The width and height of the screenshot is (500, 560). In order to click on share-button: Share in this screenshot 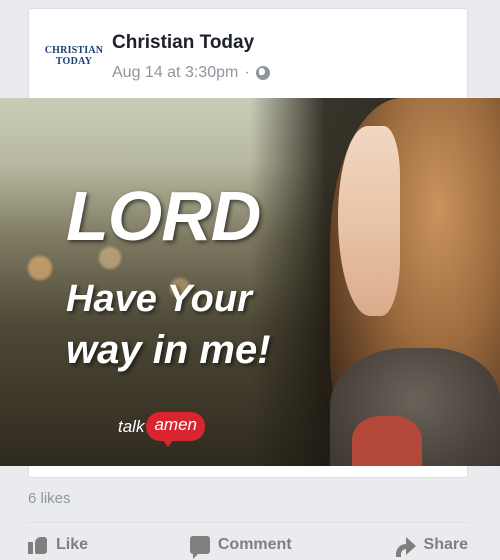, I will do `click(431, 546)`.